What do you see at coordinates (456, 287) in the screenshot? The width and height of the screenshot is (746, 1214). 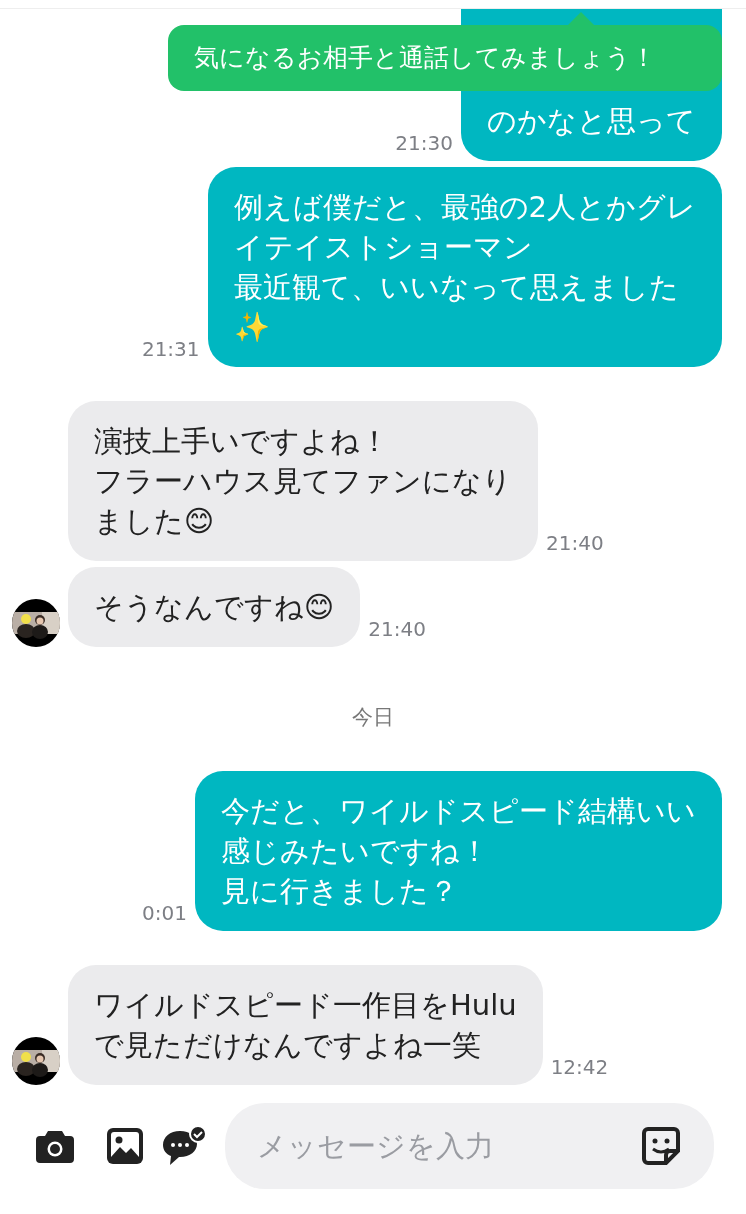 I see `message-text: 最近観て、いいなって思えました` at bounding box center [456, 287].